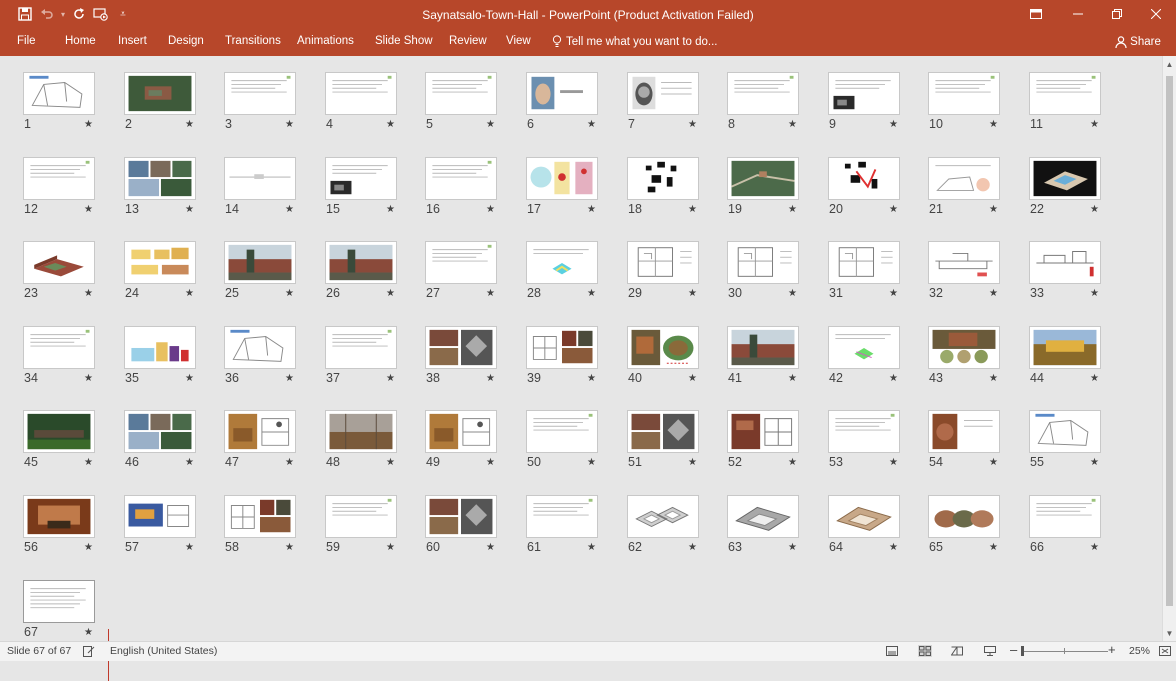  What do you see at coordinates (186, 41) in the screenshot?
I see `tab-design: Design` at bounding box center [186, 41].